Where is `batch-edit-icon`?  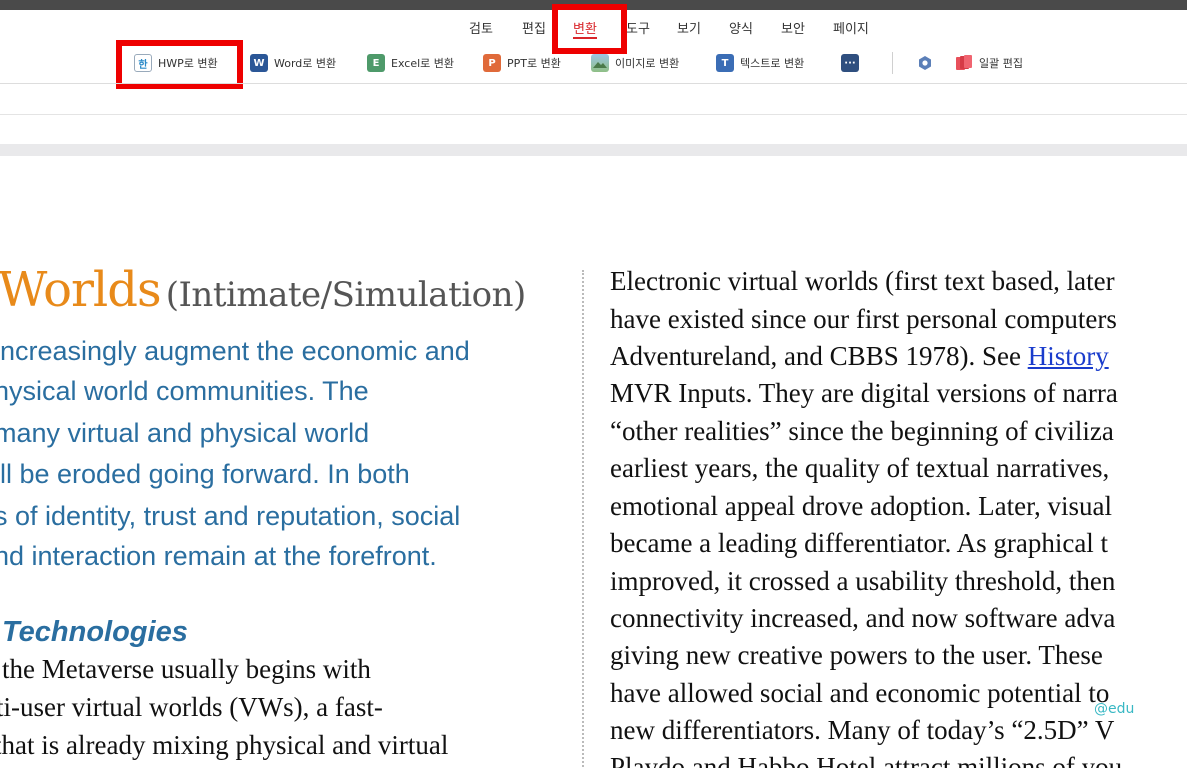
batch-edit-icon is located at coordinates (964, 63).